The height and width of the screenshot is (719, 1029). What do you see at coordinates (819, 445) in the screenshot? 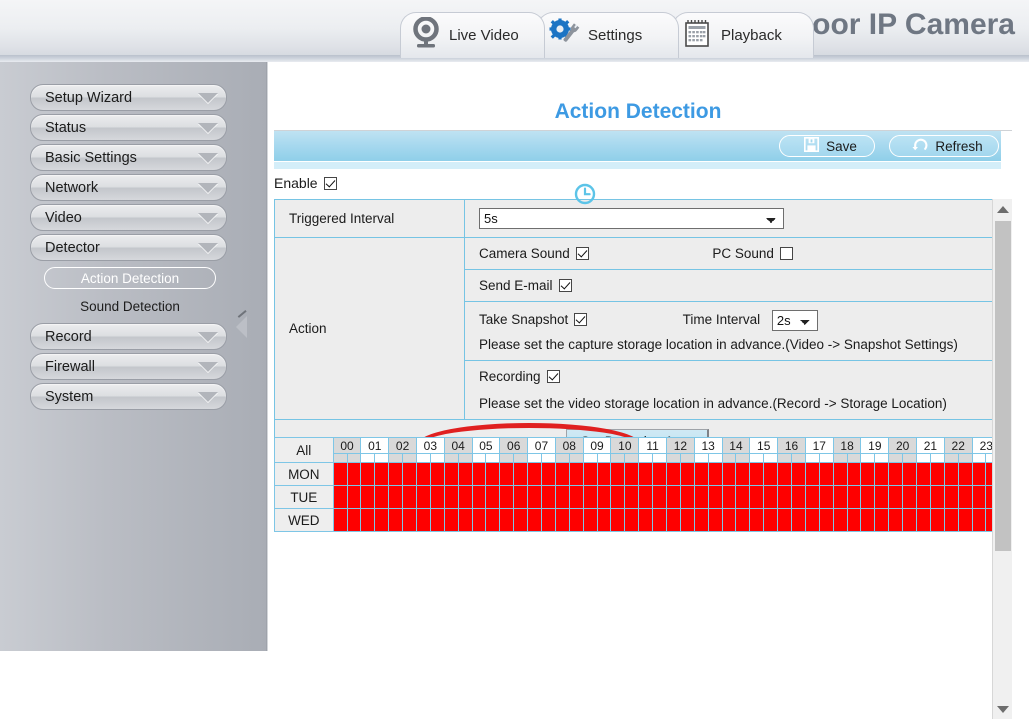
I see `hour-label: 17` at bounding box center [819, 445].